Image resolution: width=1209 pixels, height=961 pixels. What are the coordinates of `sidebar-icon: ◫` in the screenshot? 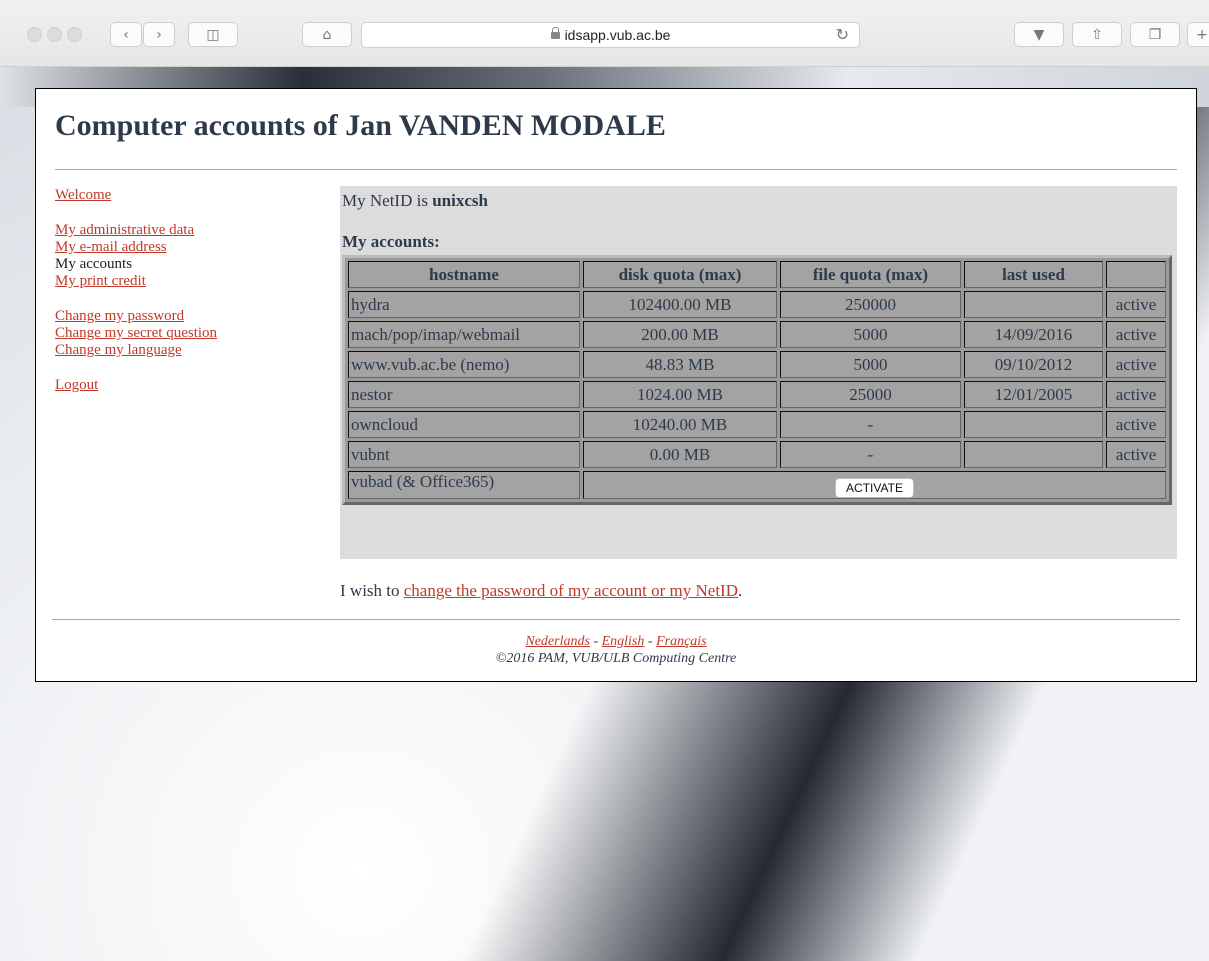 It's located at (213, 34).